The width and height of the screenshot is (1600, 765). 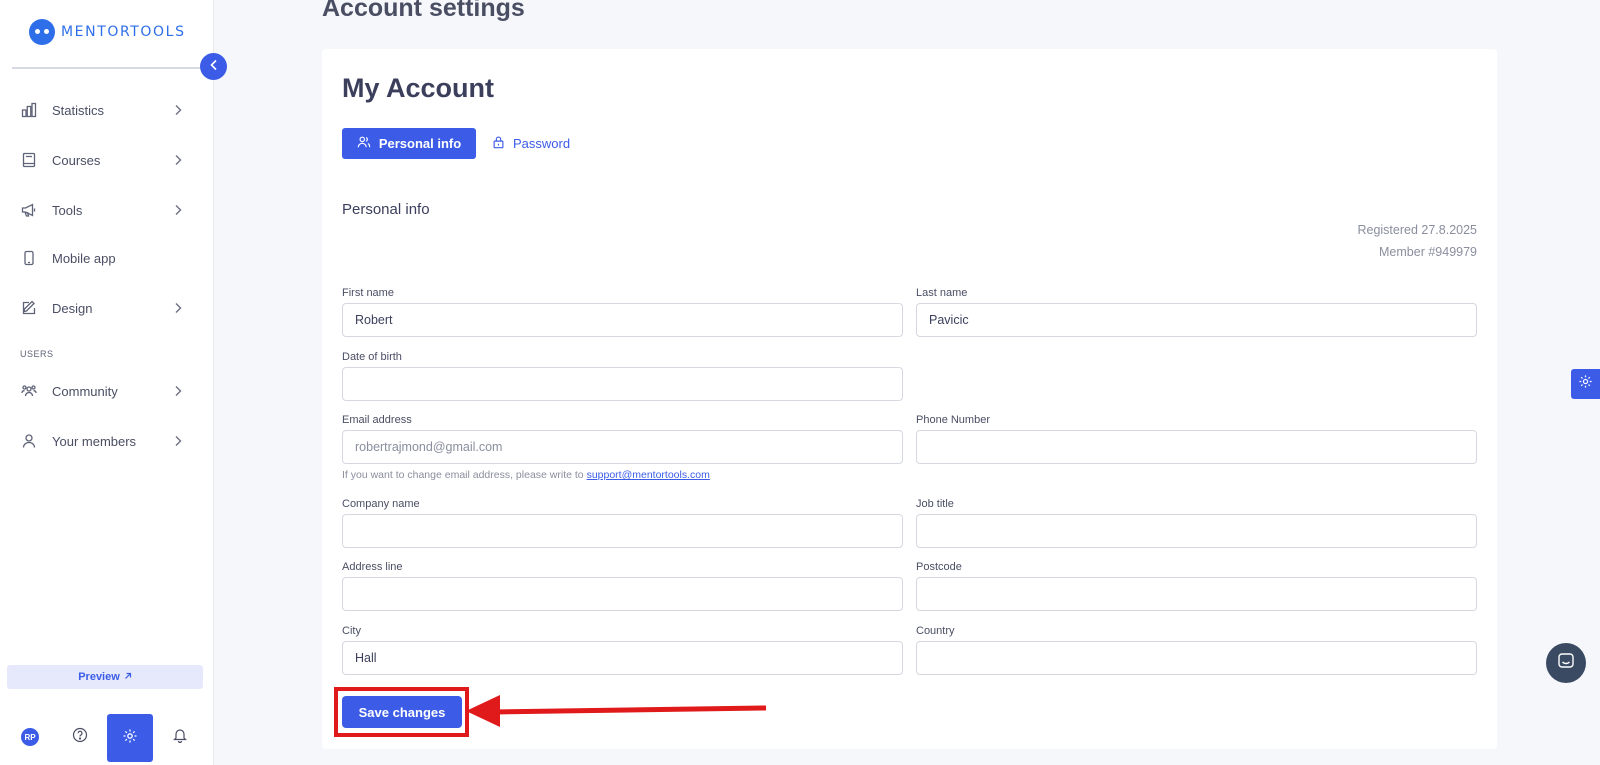 What do you see at coordinates (106, 68) in the screenshot?
I see `sidebar-divider` at bounding box center [106, 68].